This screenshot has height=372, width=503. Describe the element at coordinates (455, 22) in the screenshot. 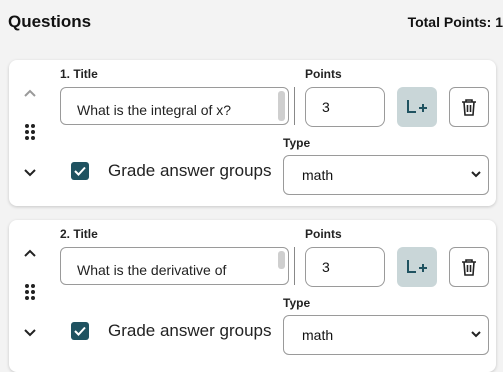

I see `total-points: Total Points: 1` at that location.